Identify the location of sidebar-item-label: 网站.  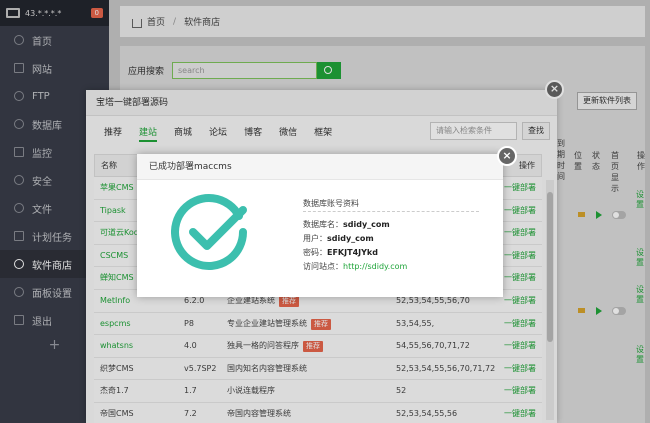
(42, 70).